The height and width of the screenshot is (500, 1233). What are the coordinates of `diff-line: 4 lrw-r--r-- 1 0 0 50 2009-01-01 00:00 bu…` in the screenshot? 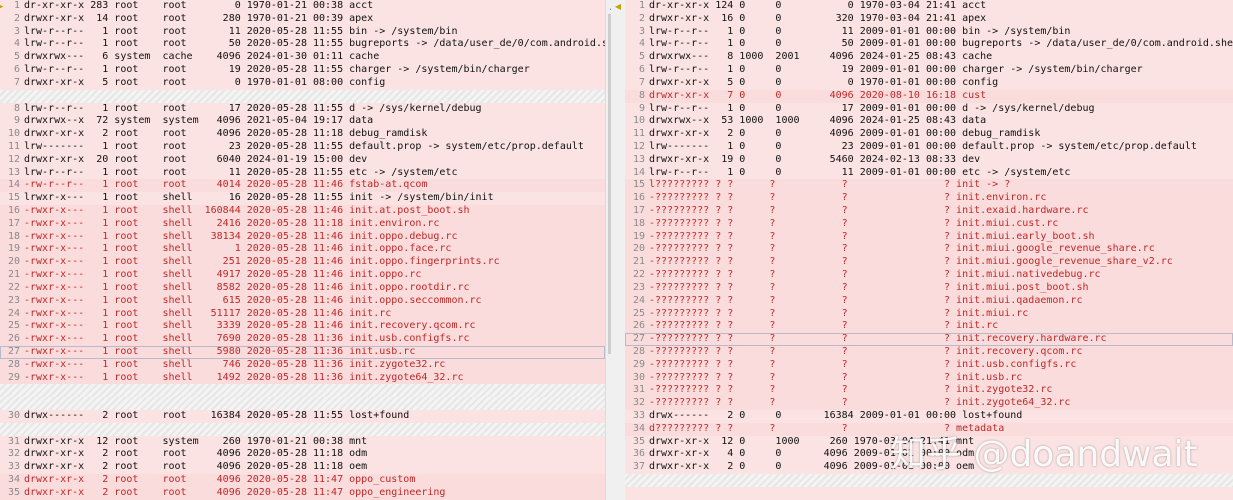 It's located at (929, 44).